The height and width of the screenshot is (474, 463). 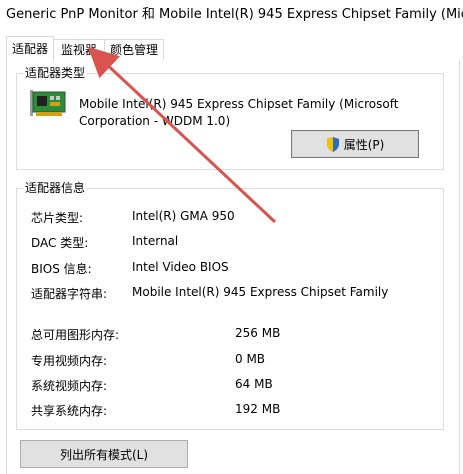 What do you see at coordinates (30, 48) in the screenshot?
I see `tab-adapter: 适配器` at bounding box center [30, 48].